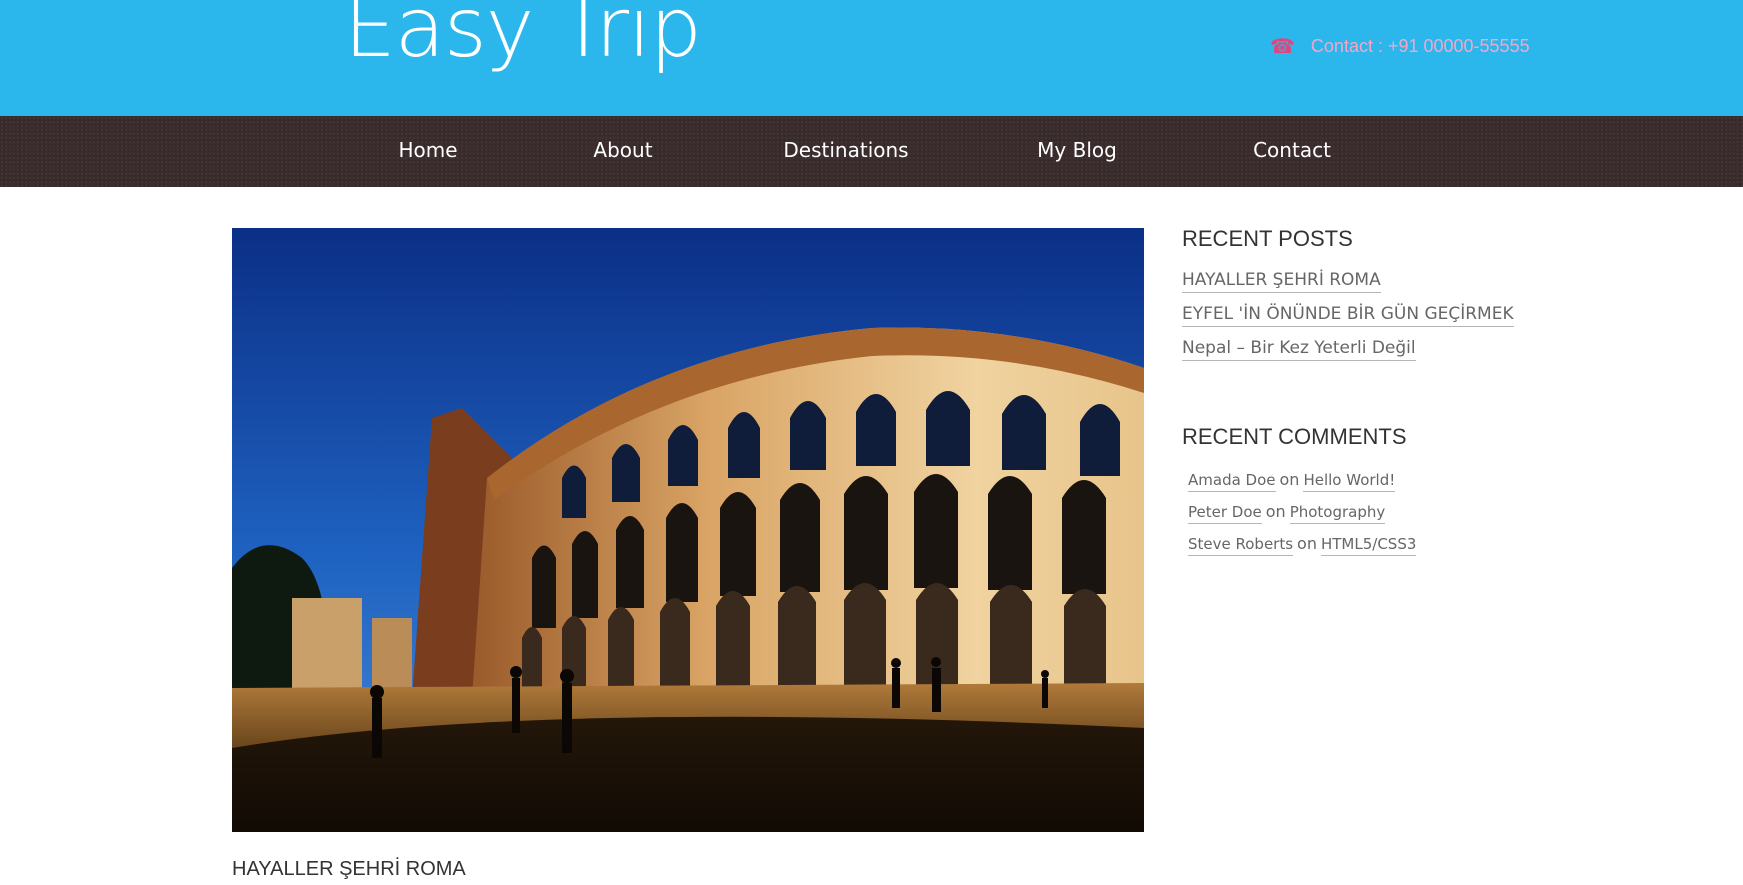 The height and width of the screenshot is (885, 1743). What do you see at coordinates (1302, 486) in the screenshot?
I see `list-item: Amada Doe on Hello World!` at bounding box center [1302, 486].